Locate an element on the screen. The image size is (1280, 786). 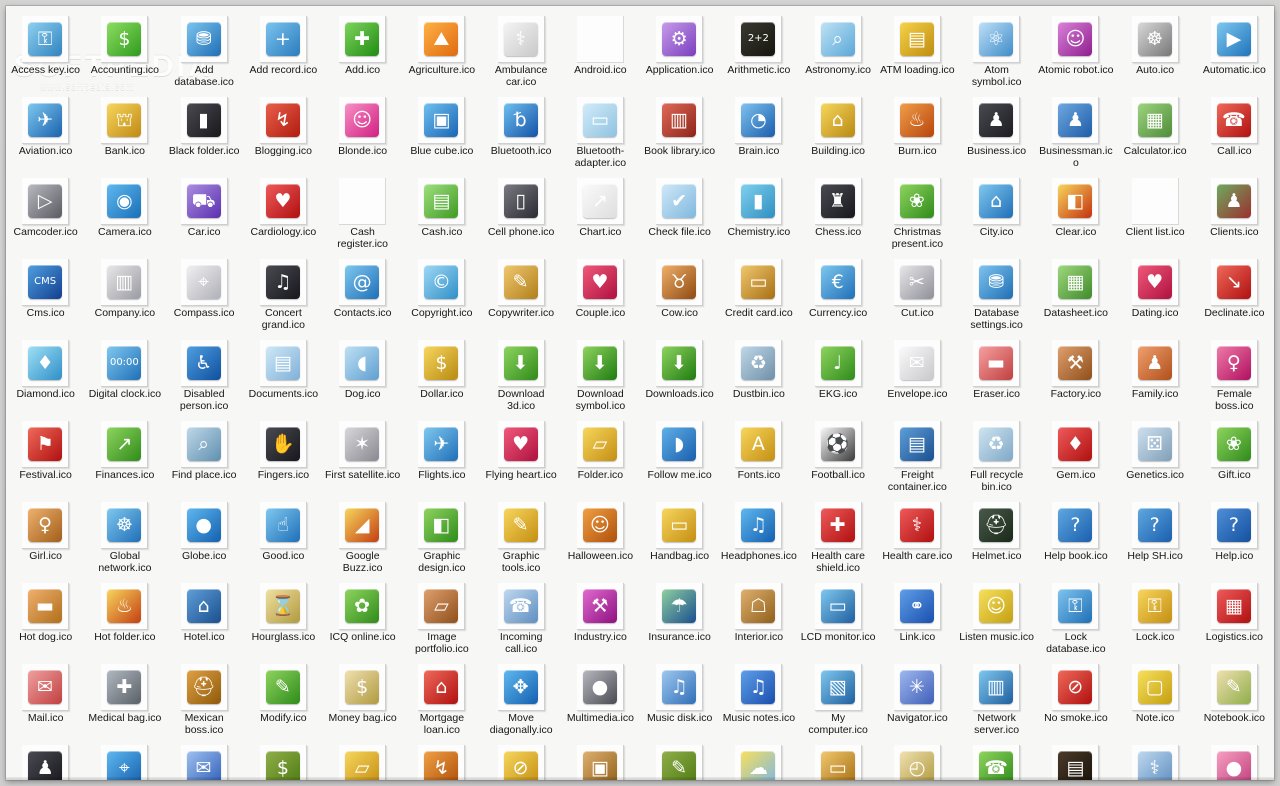
icon-cell: ♦ Gem.ico is located at coordinates (1075, 454).